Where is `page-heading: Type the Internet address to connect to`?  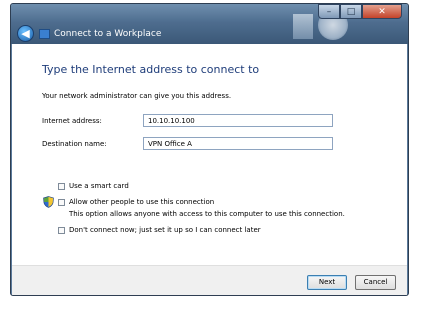
page-heading: Type the Internet address to connect to is located at coordinates (151, 69).